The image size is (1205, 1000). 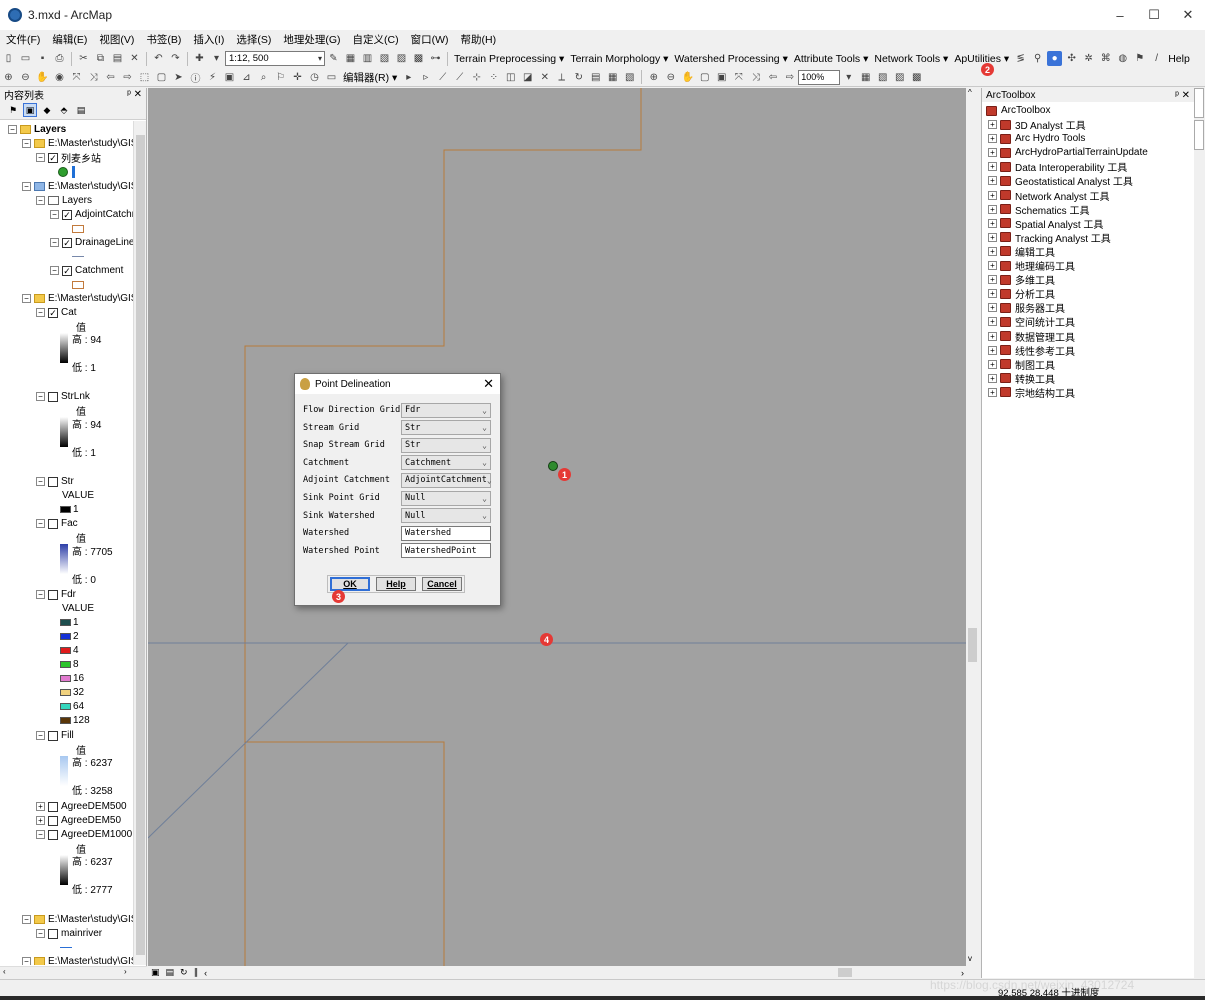 I want to click on tree-row-drainage: − ✓ DrainageLine, so click(x=91, y=242).